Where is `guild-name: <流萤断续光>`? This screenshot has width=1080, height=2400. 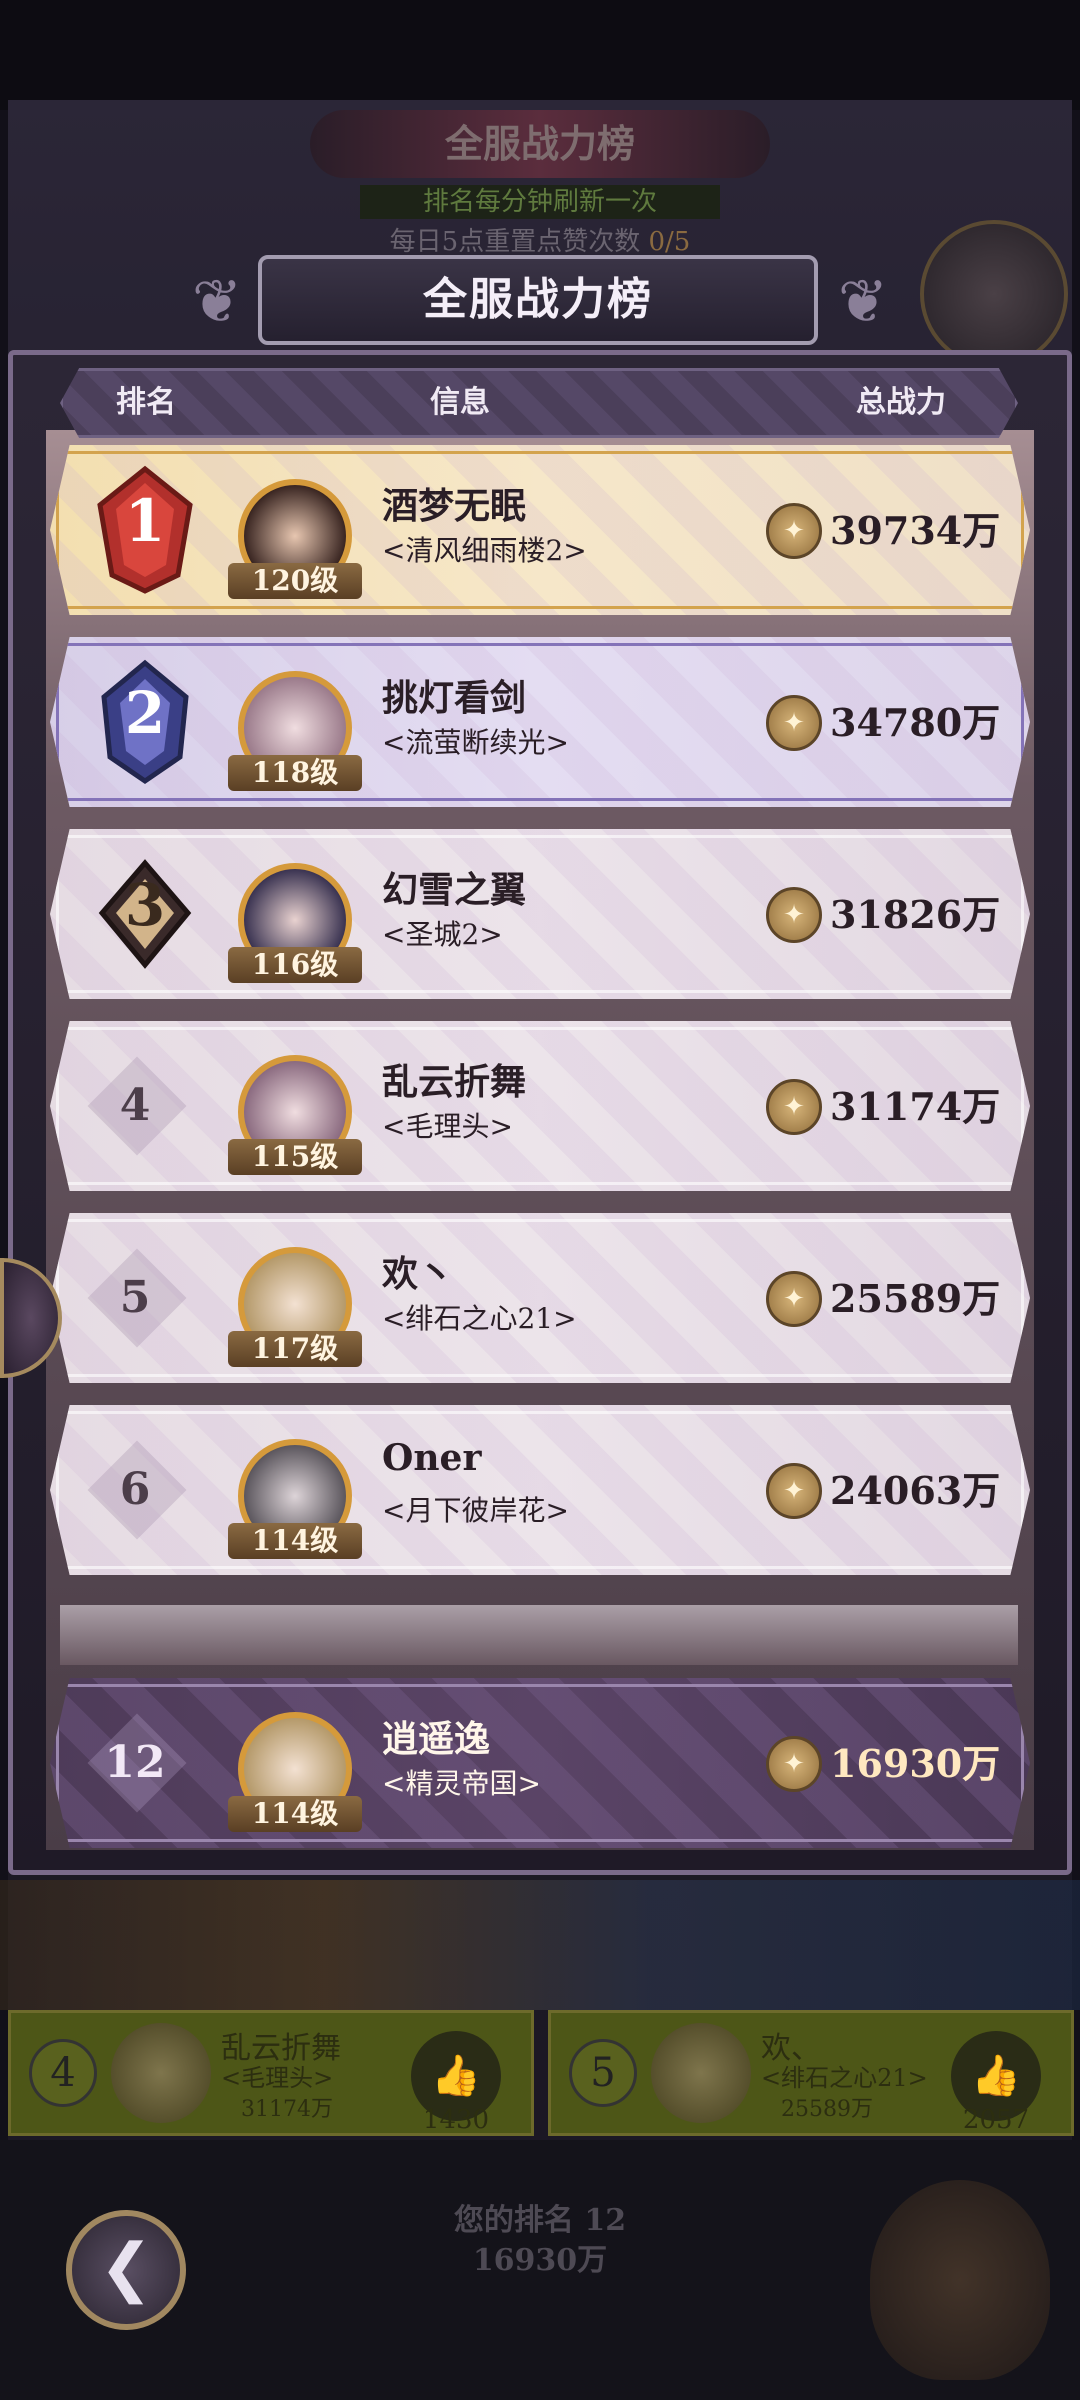 guild-name: <流萤断续光> is located at coordinates (475, 742).